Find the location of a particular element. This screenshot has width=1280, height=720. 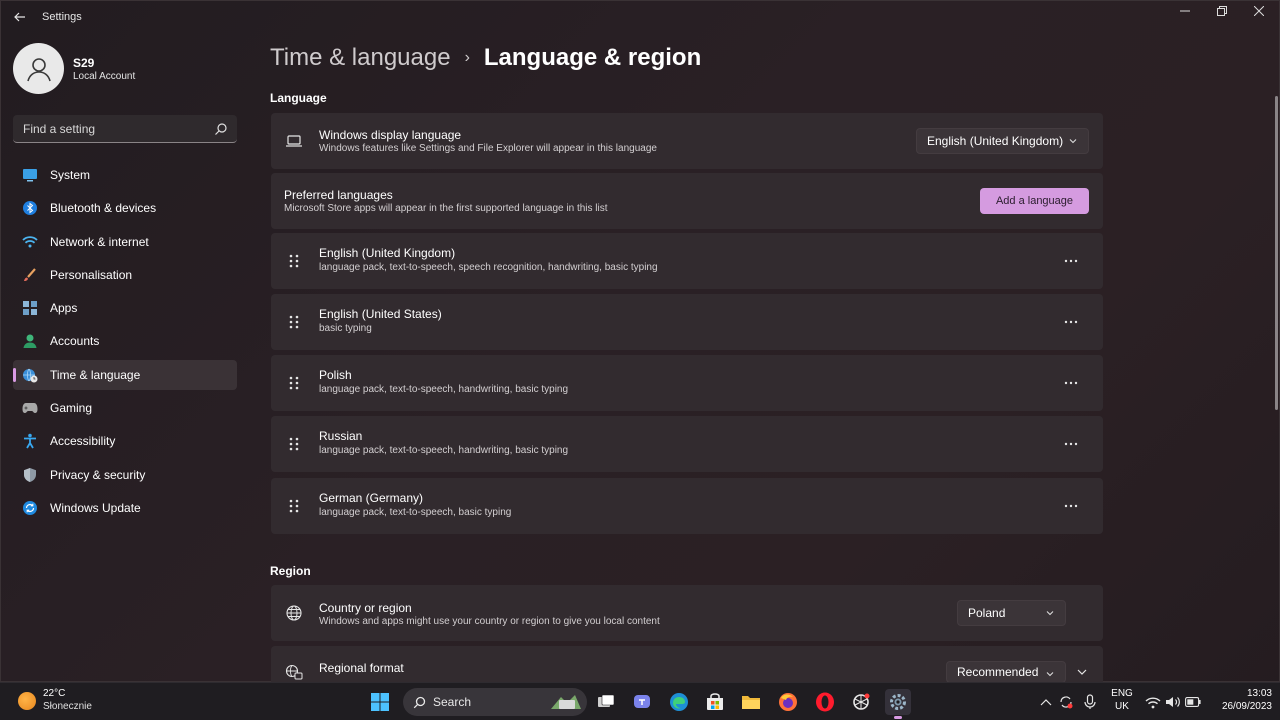

expand-button is located at coordinates (1082, 672).